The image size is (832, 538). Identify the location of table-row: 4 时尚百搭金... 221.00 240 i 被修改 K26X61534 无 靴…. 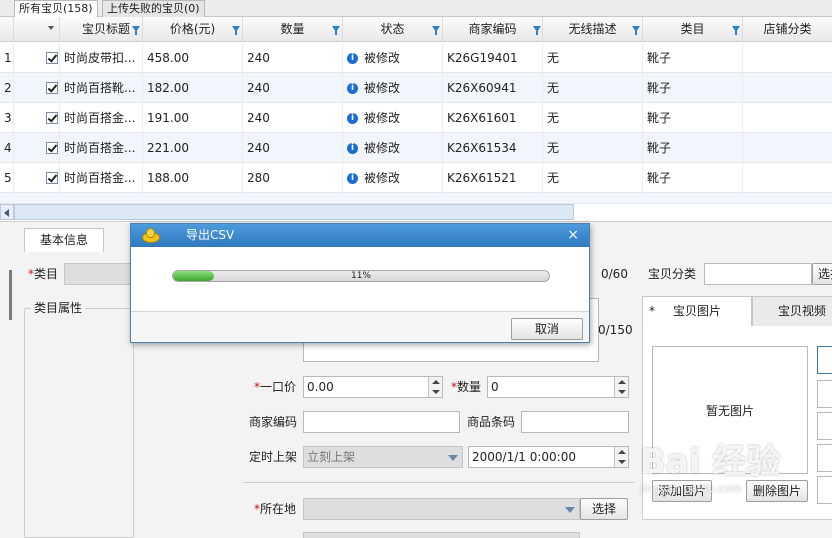
(416, 148).